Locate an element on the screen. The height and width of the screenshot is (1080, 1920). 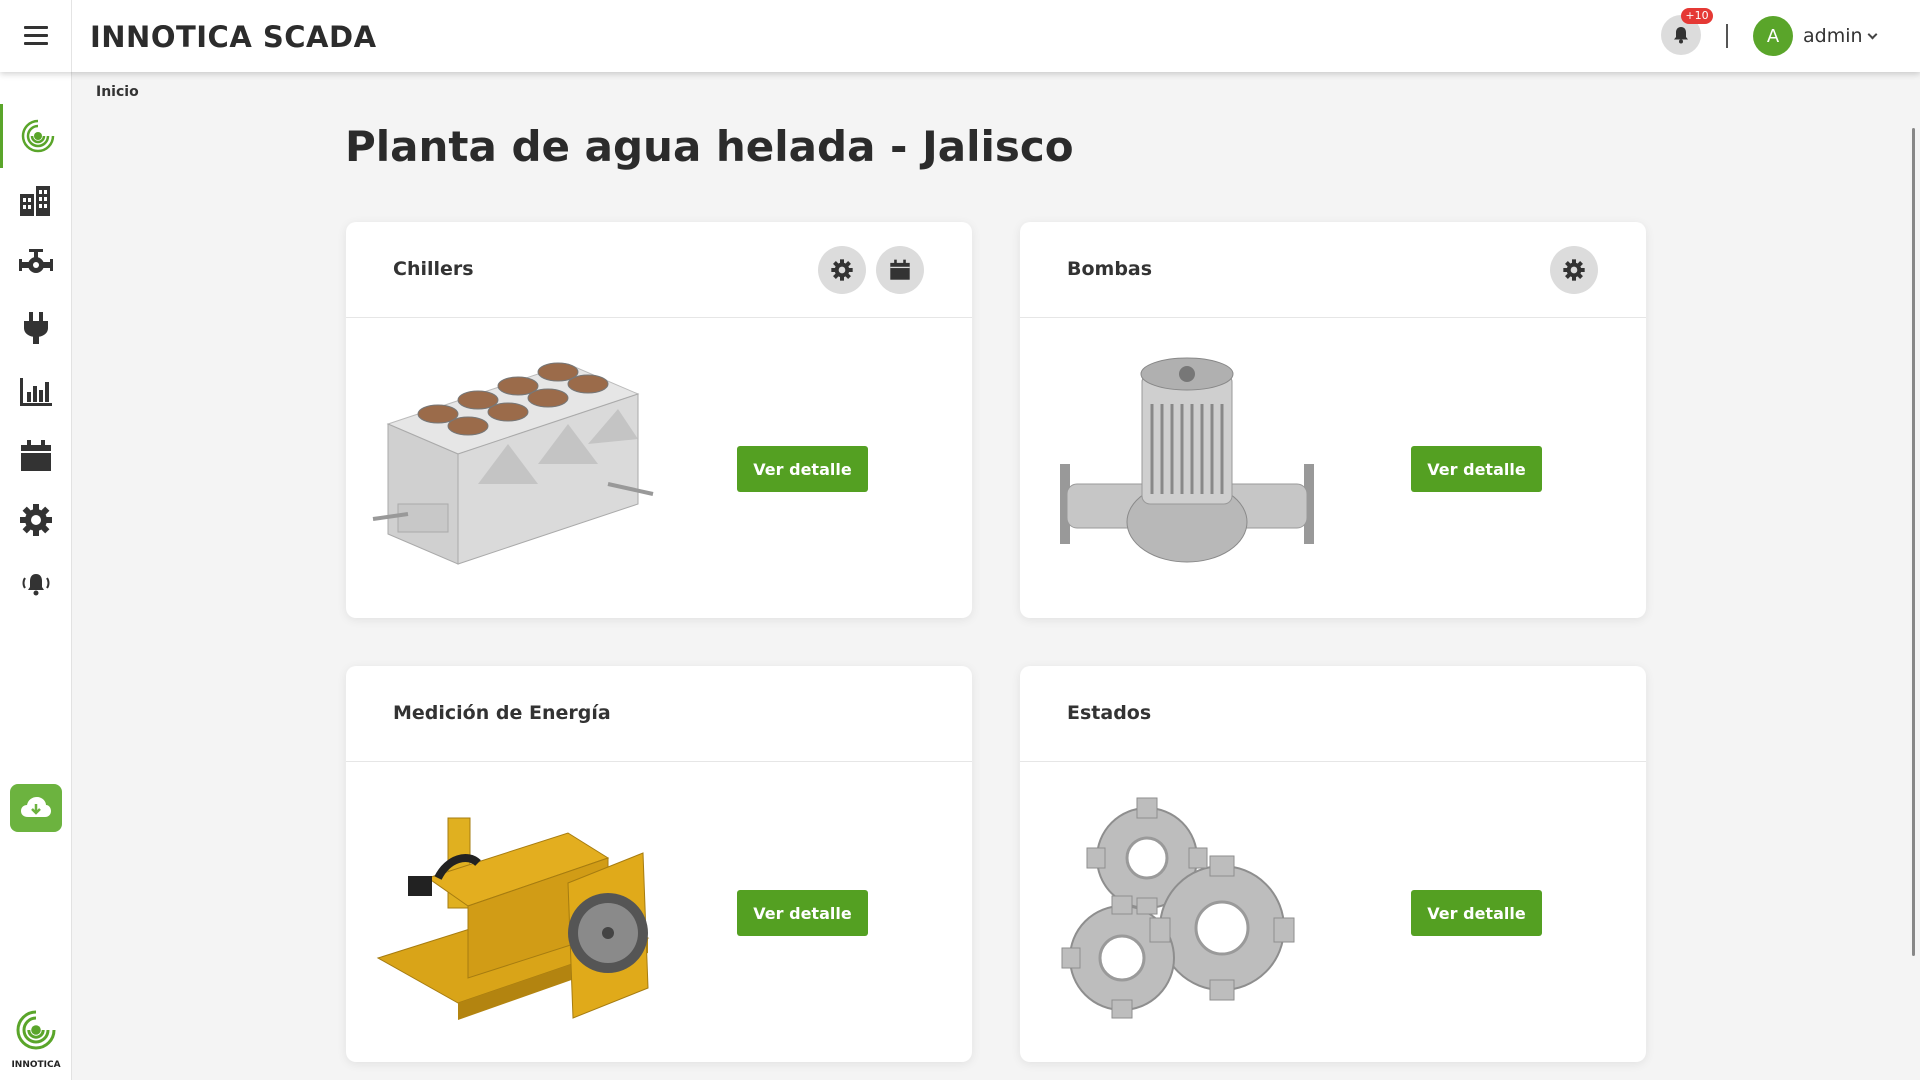
card-title: Chillers is located at coordinates (433, 269).